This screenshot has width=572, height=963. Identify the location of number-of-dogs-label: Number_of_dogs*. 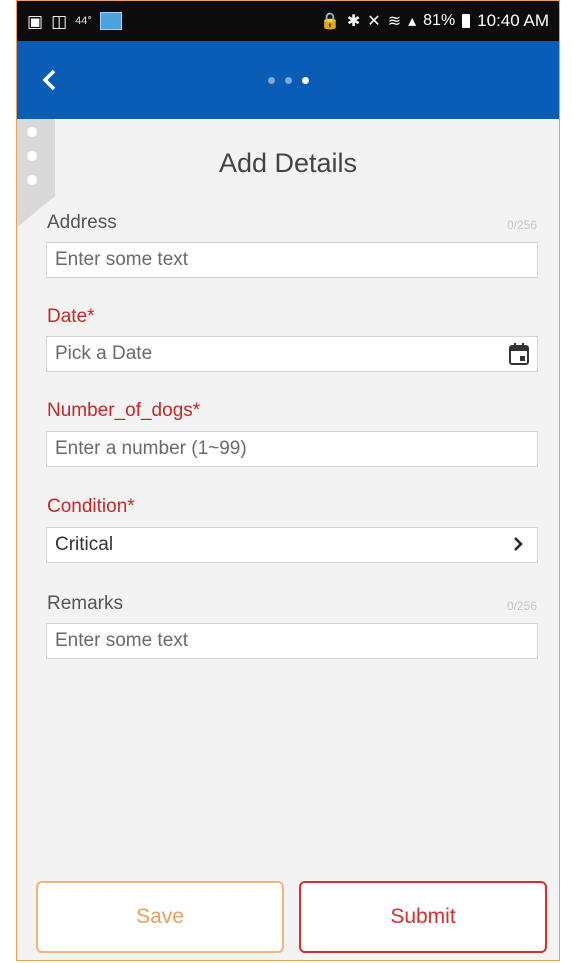
(124, 410).